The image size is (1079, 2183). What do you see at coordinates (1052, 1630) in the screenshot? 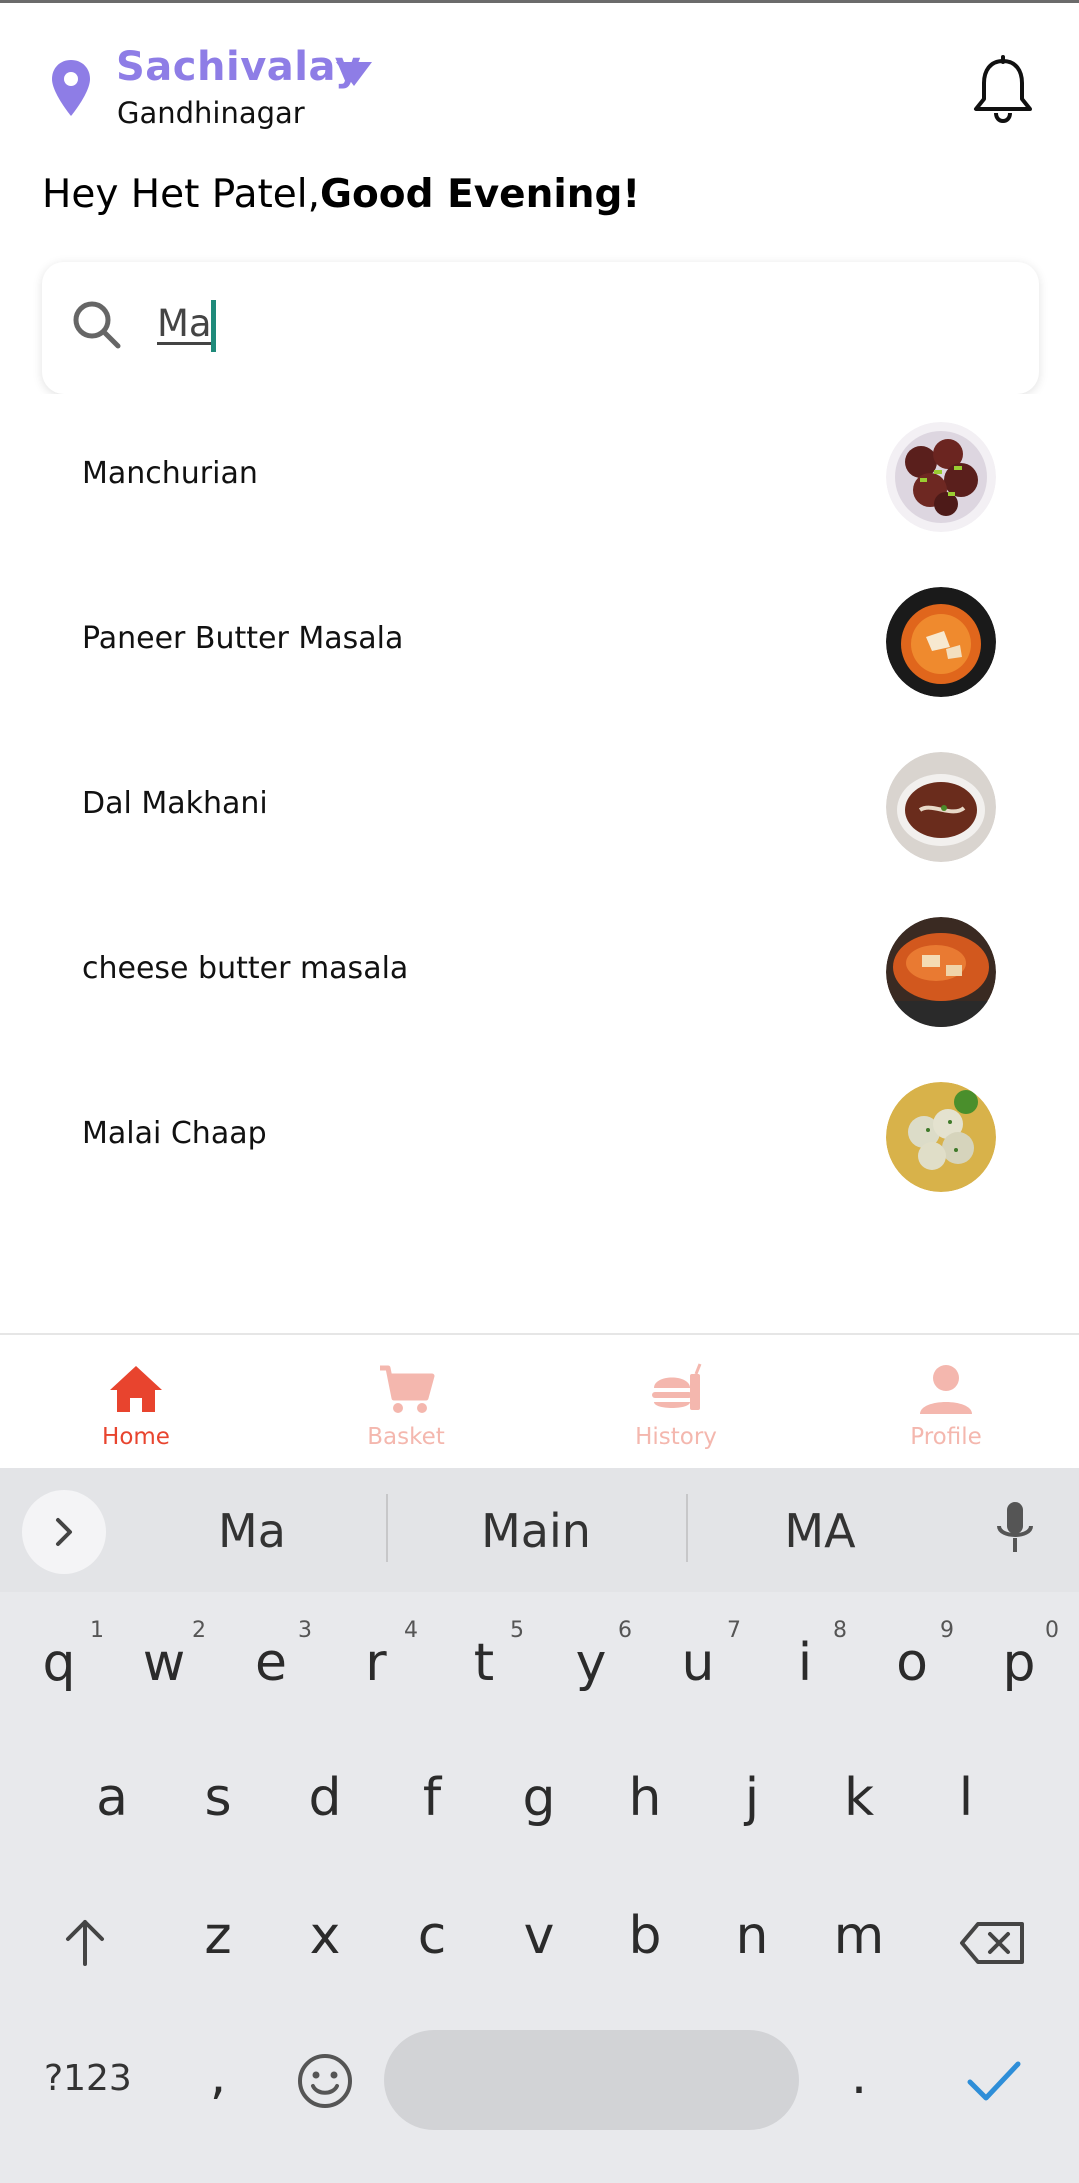
I see `key-hint: 0` at bounding box center [1052, 1630].